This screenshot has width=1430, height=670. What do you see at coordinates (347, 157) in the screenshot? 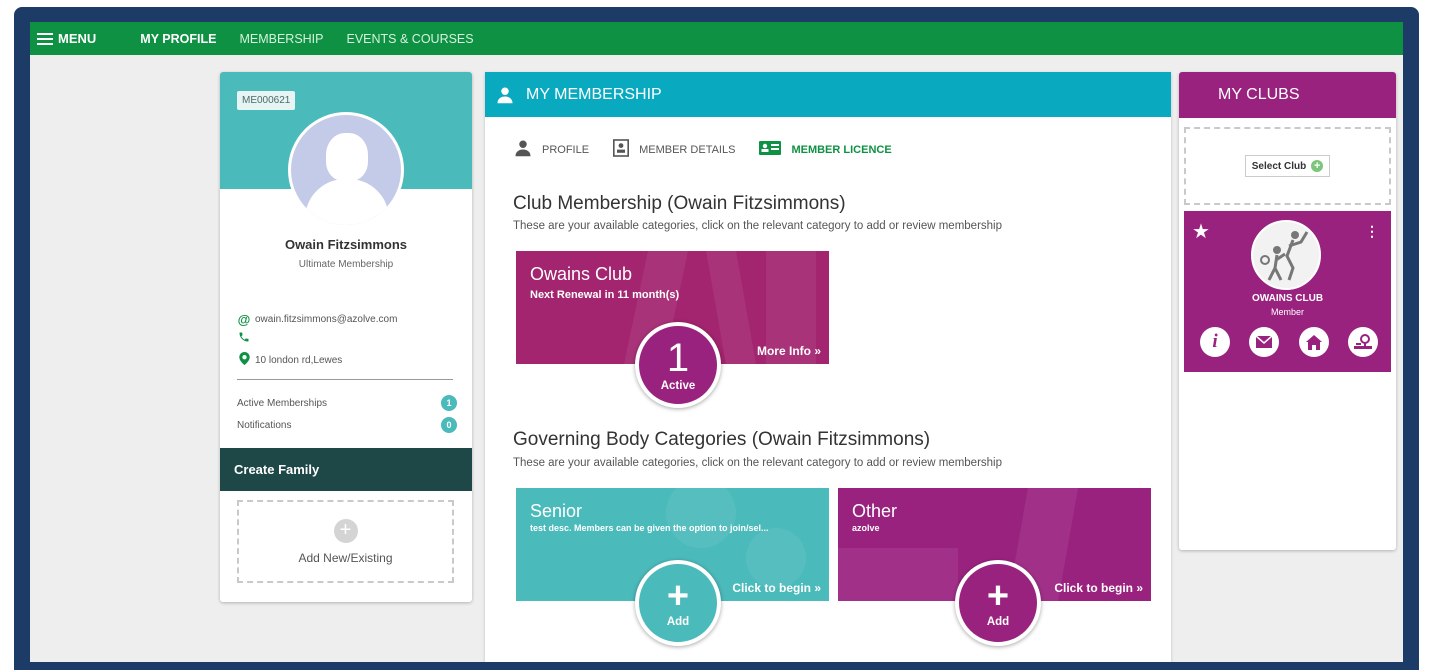
I see `avatar-head-shape` at bounding box center [347, 157].